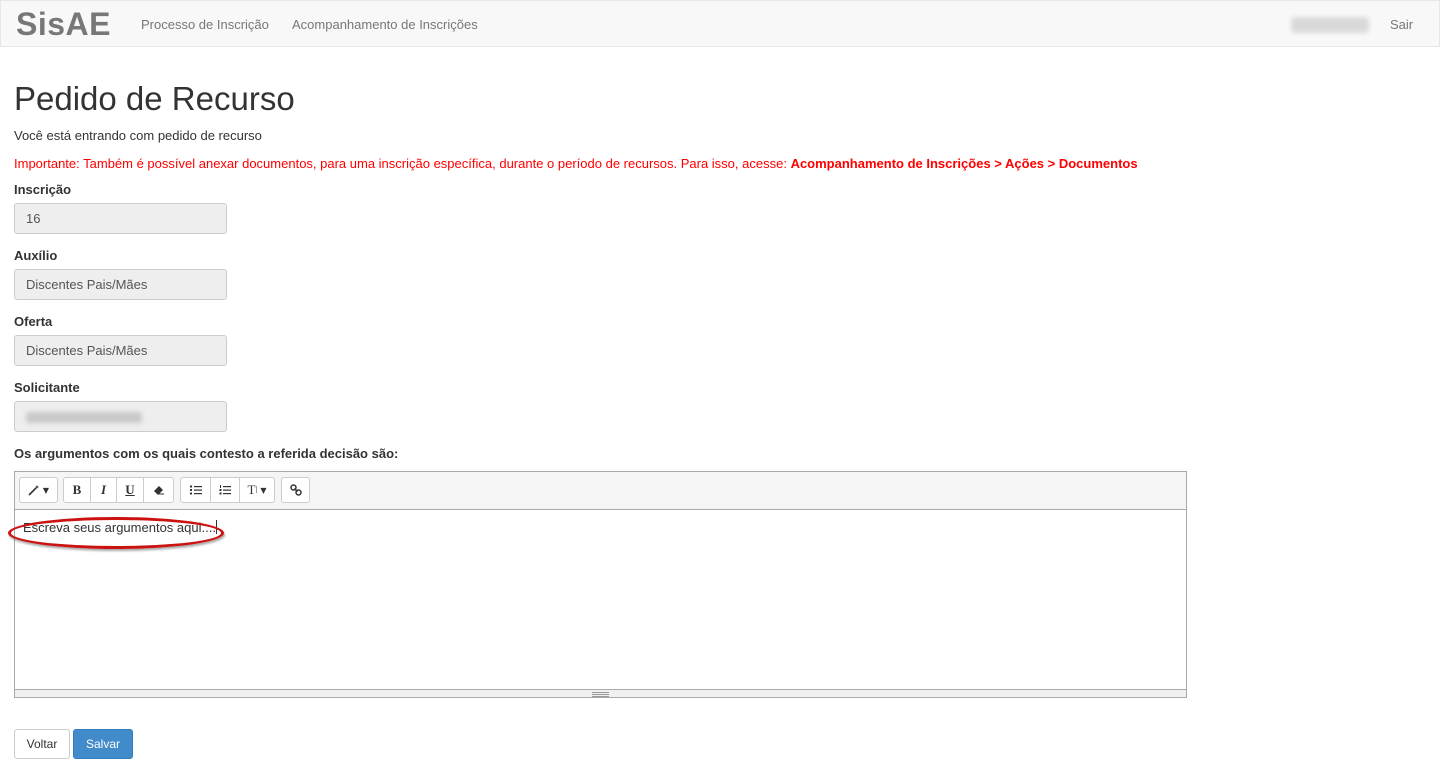 This screenshot has height=769, width=1440. I want to click on style-group: ▼, so click(38, 490).